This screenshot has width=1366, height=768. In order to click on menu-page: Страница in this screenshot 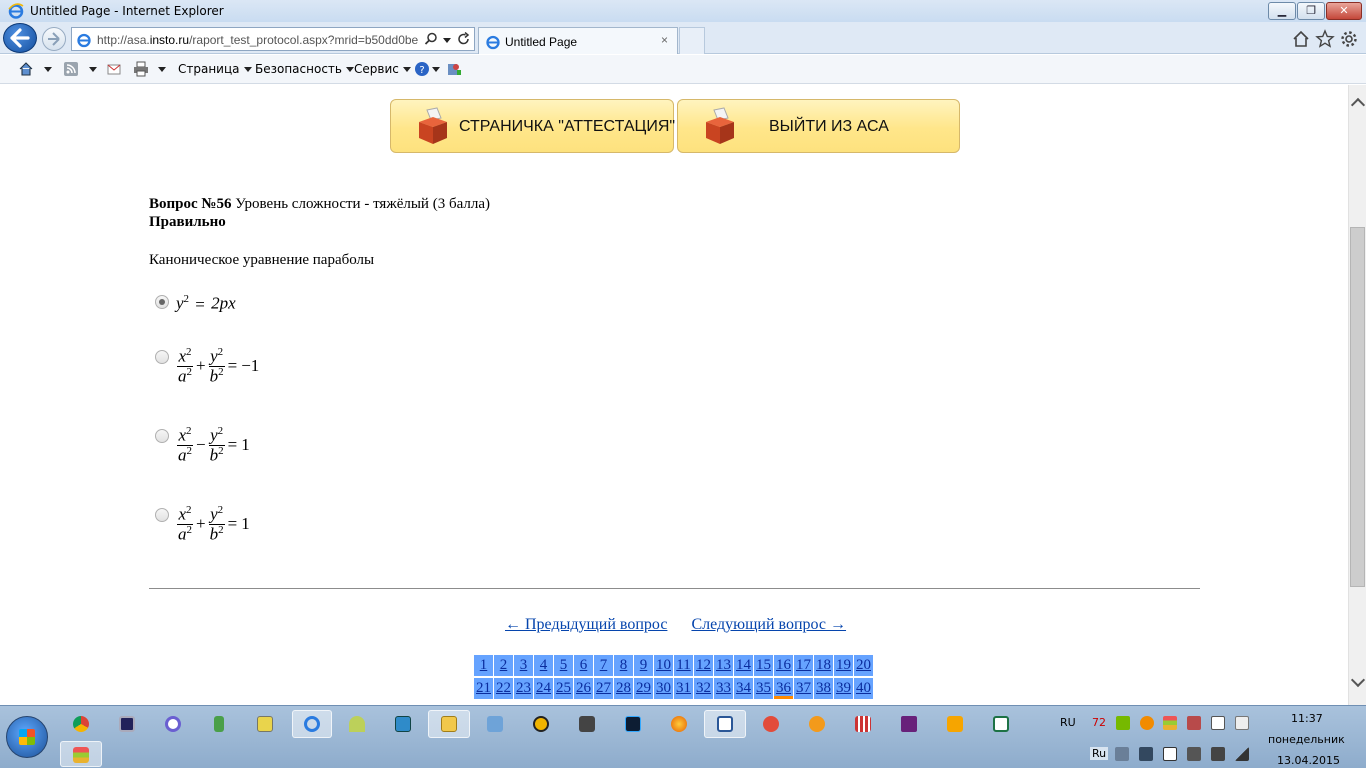, I will do `click(215, 69)`.